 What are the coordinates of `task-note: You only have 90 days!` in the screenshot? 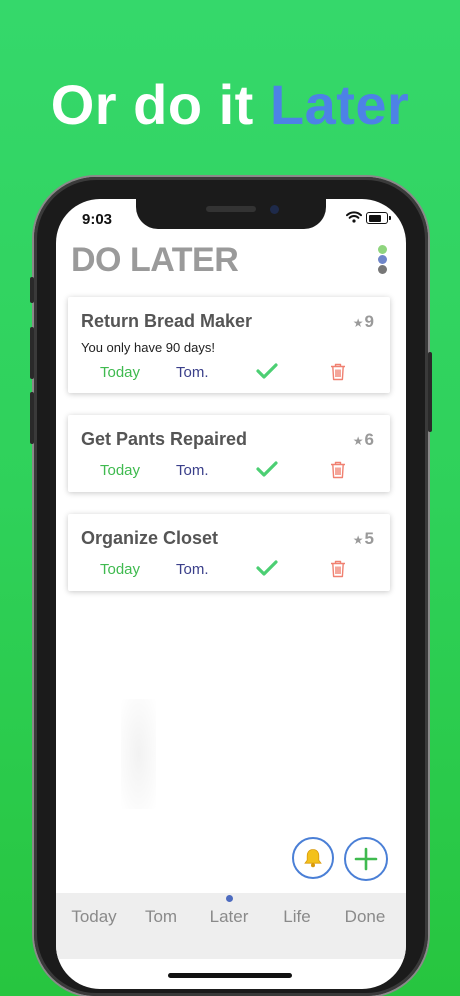 It's located at (148, 347).